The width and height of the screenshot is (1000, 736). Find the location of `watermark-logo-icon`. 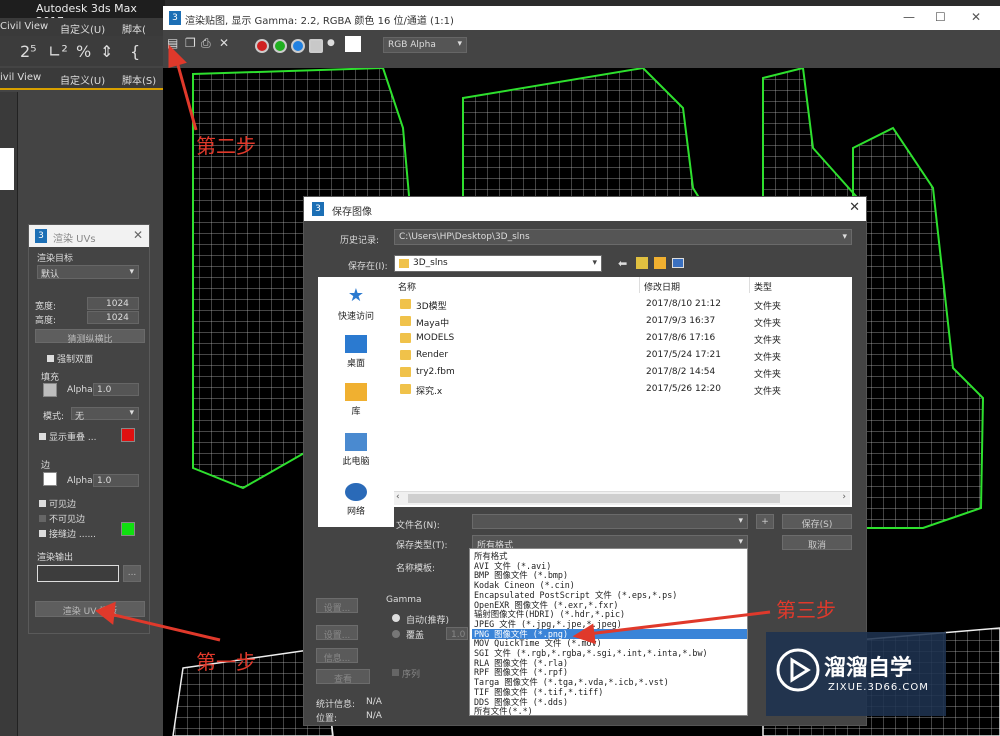

watermark-logo-icon is located at coordinates (798, 670).